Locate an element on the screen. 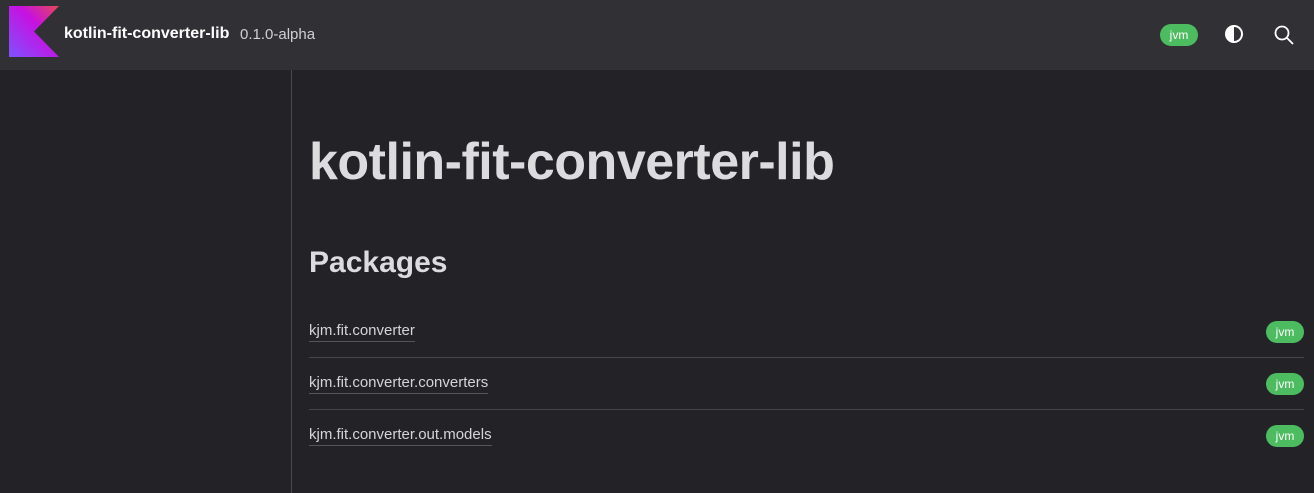 This screenshot has width=1314, height=493. top-navbar: kotlin-fit-converter-lib 0.1.0-alpha jvm is located at coordinates (657, 35).